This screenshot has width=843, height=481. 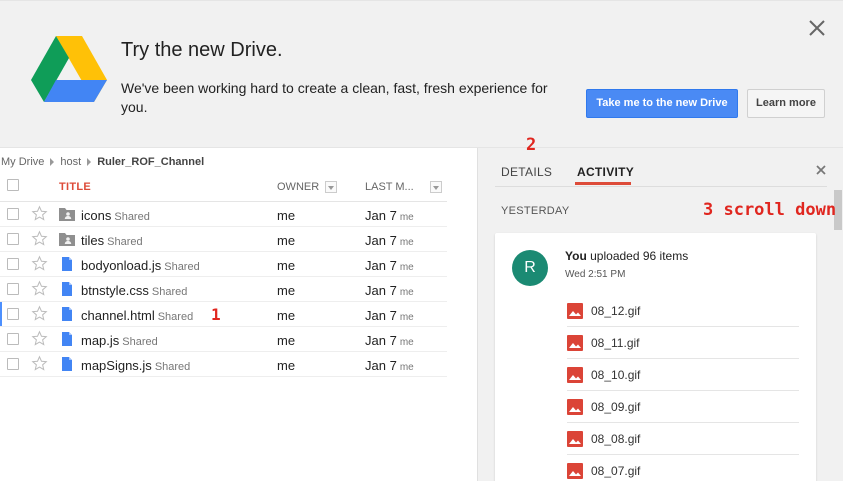 I want to click on learn-more-button: Learn more, so click(x=786, y=103).